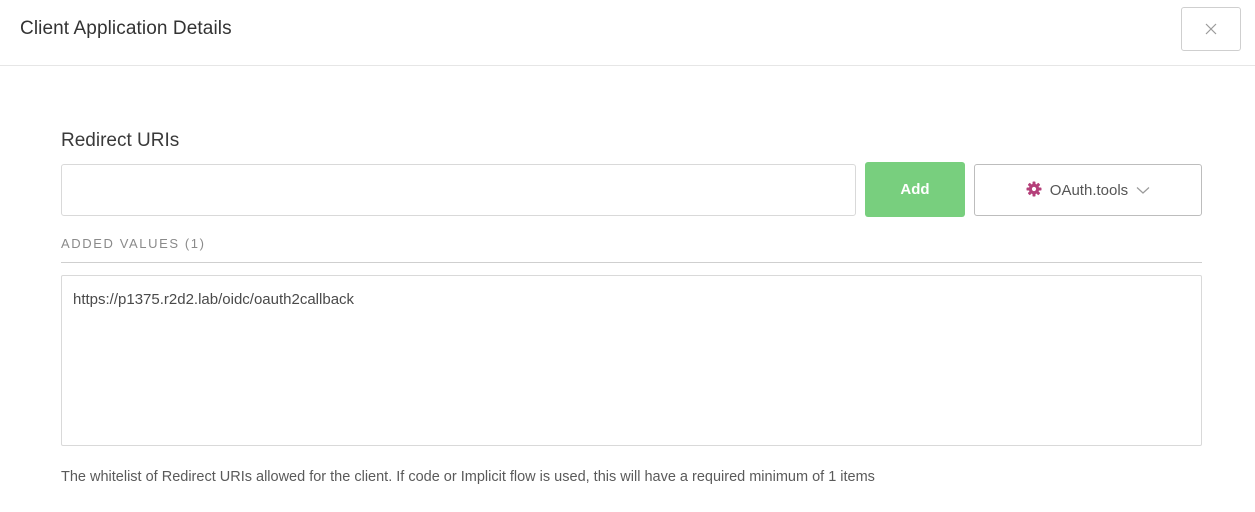 This screenshot has width=1255, height=512. I want to click on redirect-uri-input, so click(458, 190).